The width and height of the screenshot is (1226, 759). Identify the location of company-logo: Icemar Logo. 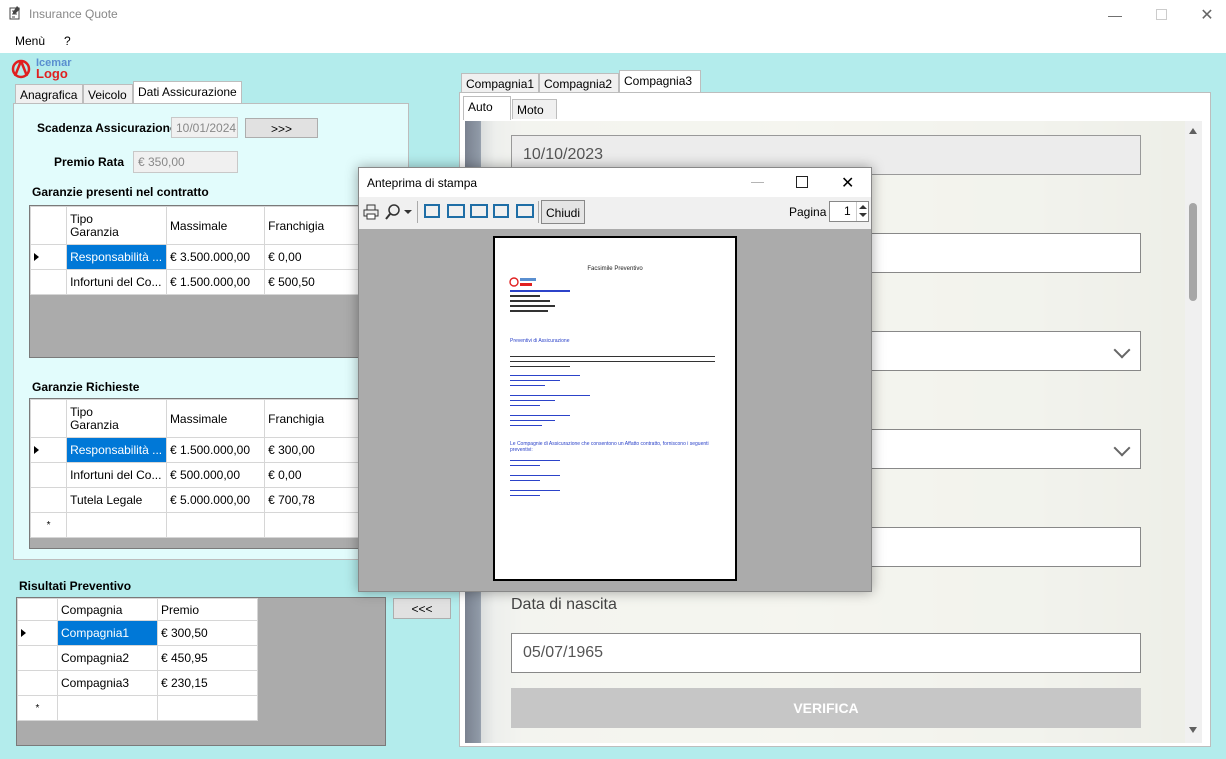
(46, 69).